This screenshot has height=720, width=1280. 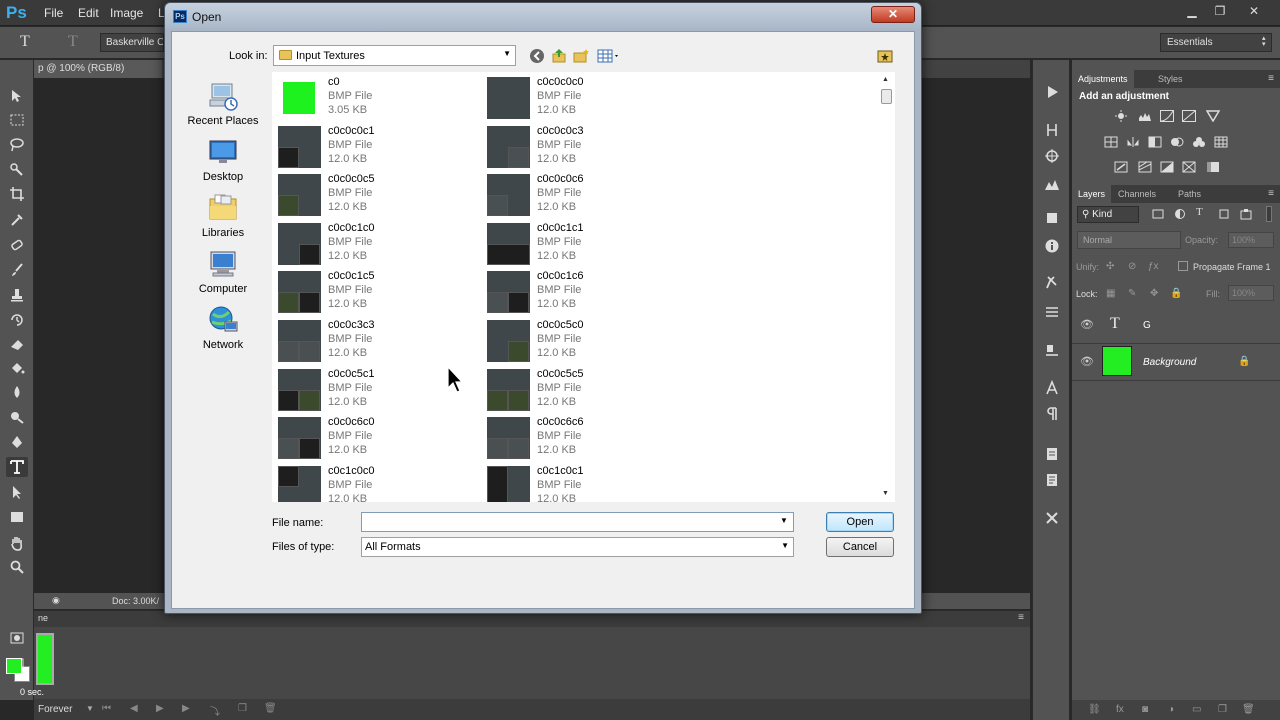 What do you see at coordinates (559, 56) in the screenshot?
I see `up-folder-button` at bounding box center [559, 56].